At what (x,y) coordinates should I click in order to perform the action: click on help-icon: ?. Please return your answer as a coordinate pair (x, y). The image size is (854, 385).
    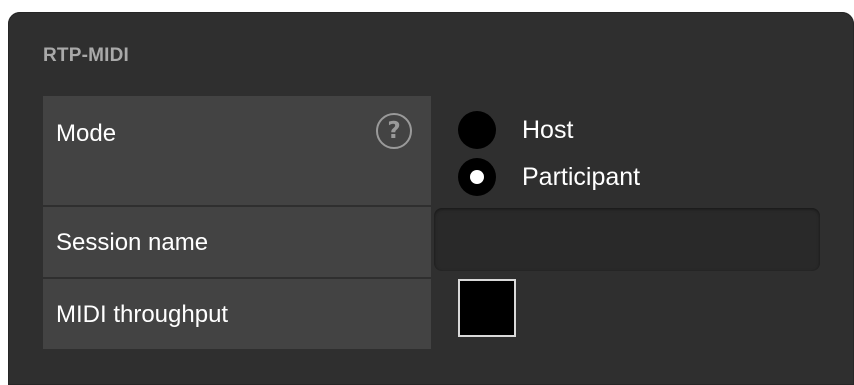
    Looking at the image, I should click on (394, 131).